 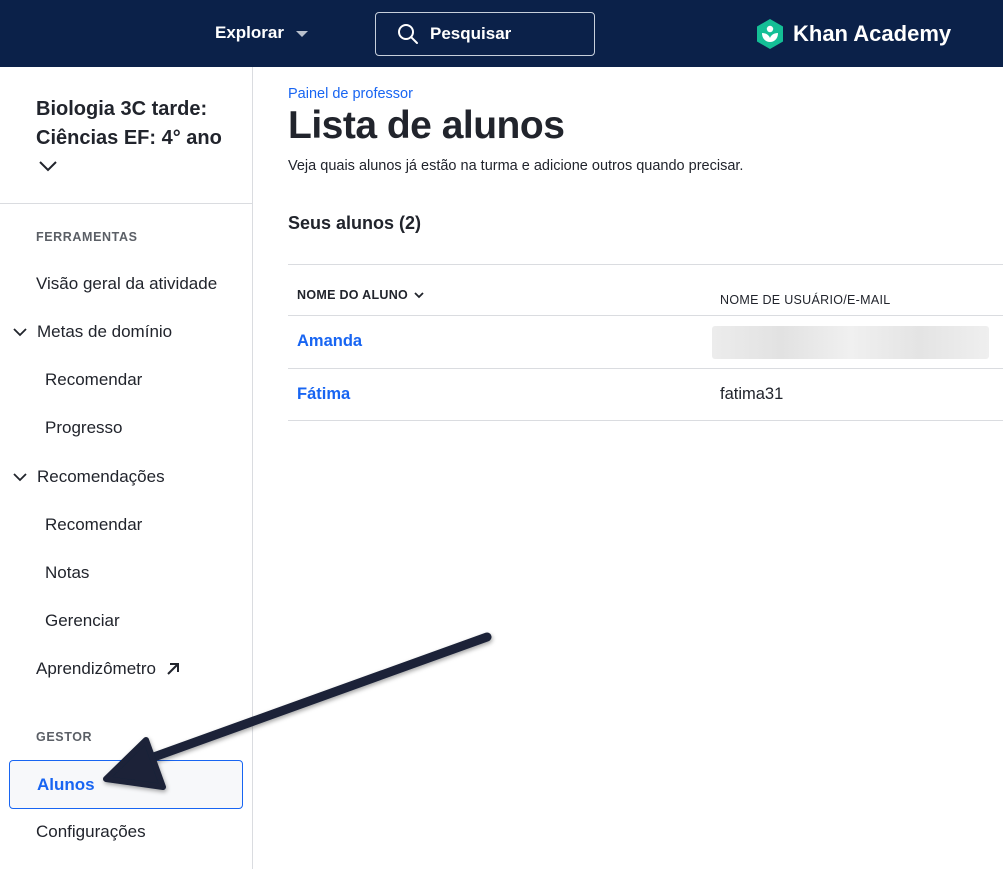 What do you see at coordinates (105, 331) in the screenshot?
I see `sidebar-item-label: Metas de domínio` at bounding box center [105, 331].